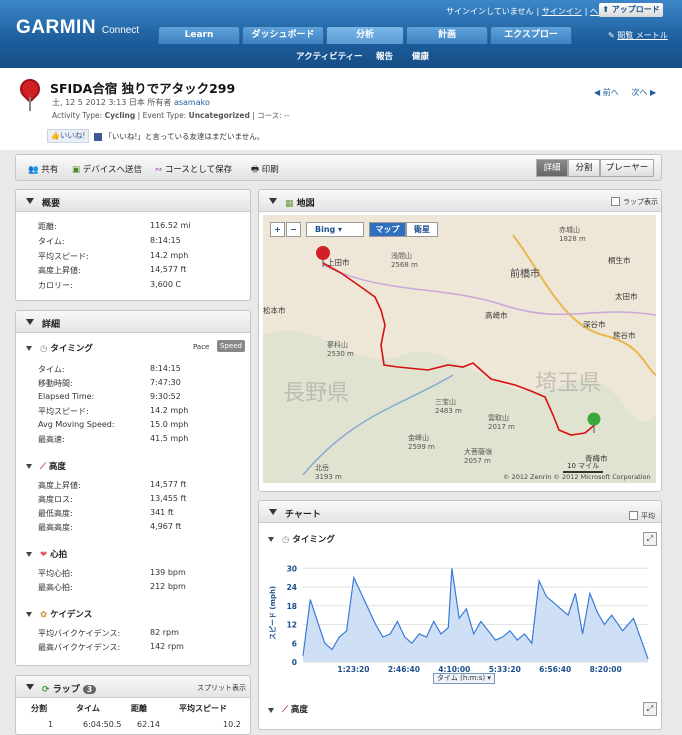  I want to click on save-course-button: ∾ コースとして保存, so click(193, 169).